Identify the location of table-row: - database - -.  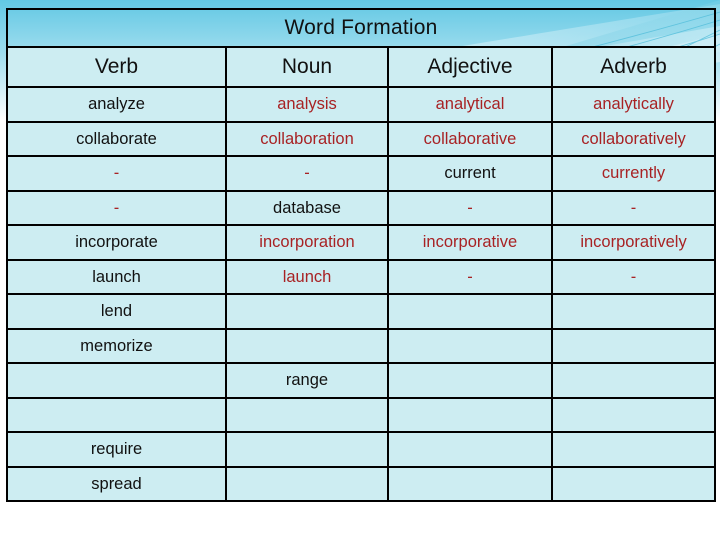
(361, 207).